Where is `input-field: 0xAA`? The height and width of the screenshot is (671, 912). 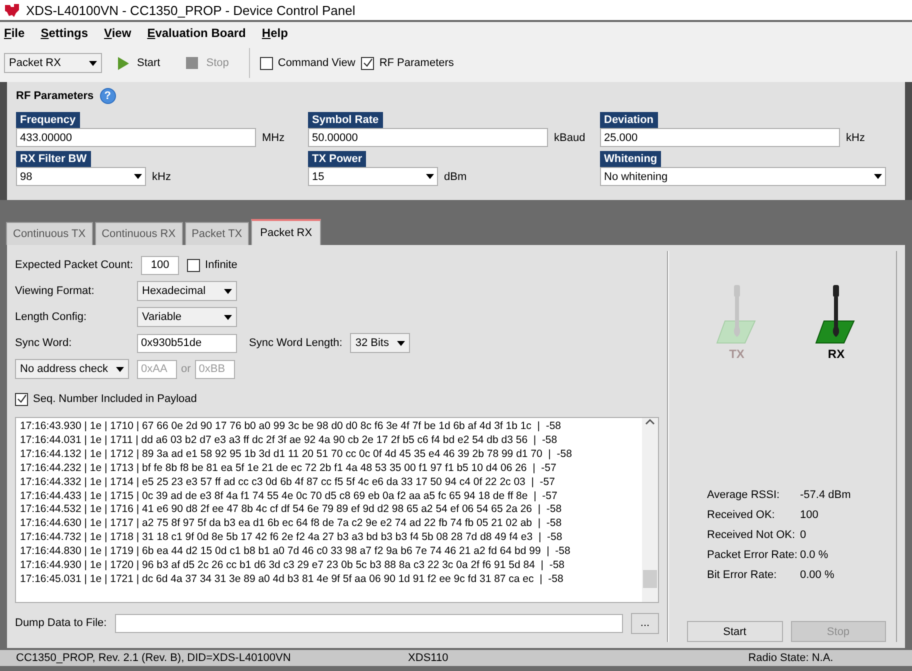 input-field: 0xAA is located at coordinates (157, 369).